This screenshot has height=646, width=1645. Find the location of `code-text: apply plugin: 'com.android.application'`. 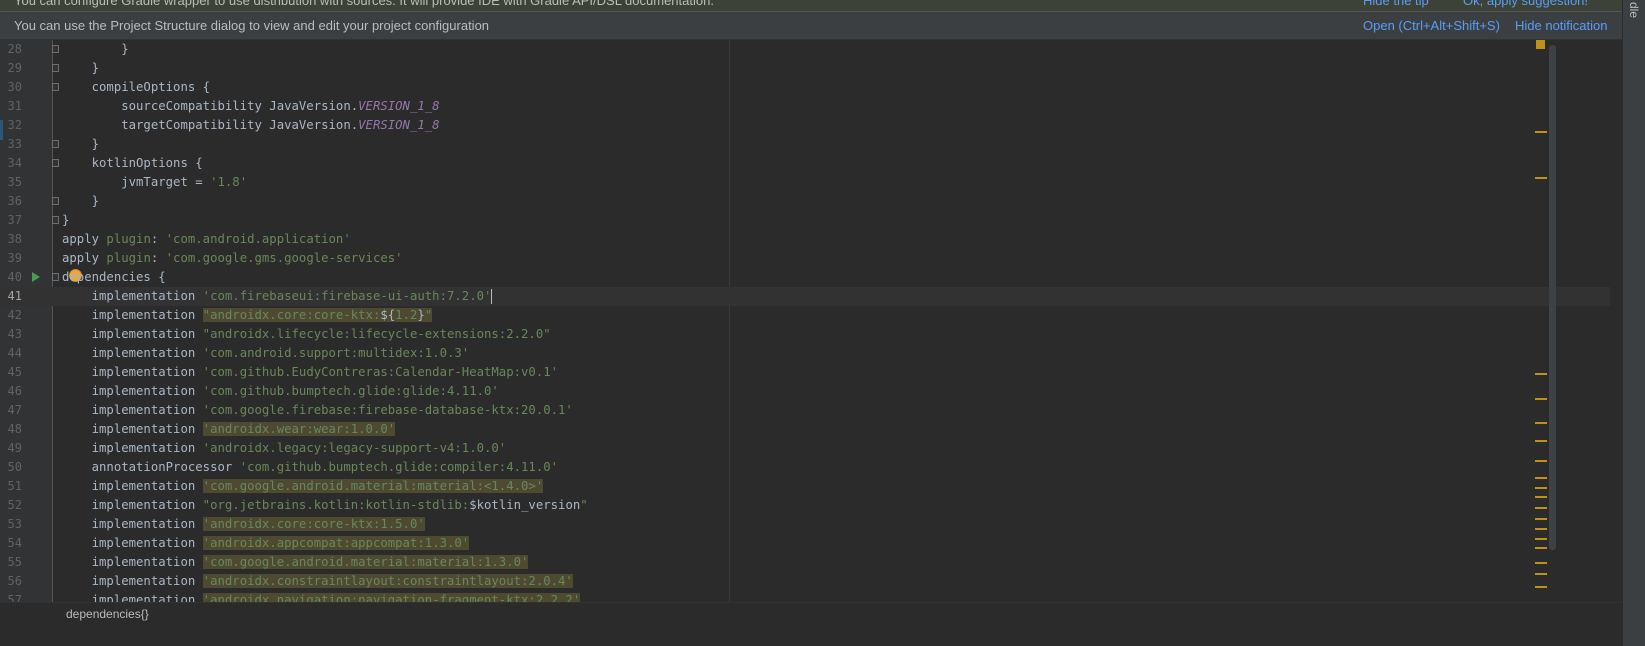

code-text: apply plugin: 'com.android.application' is located at coordinates (206, 239).